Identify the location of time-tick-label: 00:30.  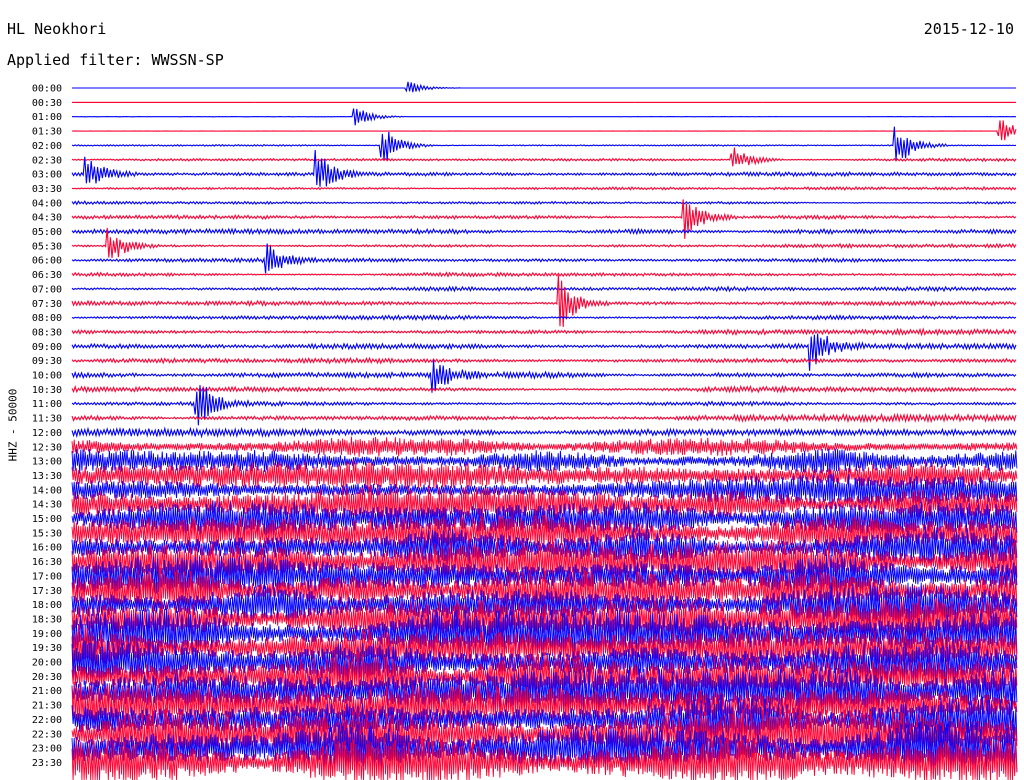
(47, 103).